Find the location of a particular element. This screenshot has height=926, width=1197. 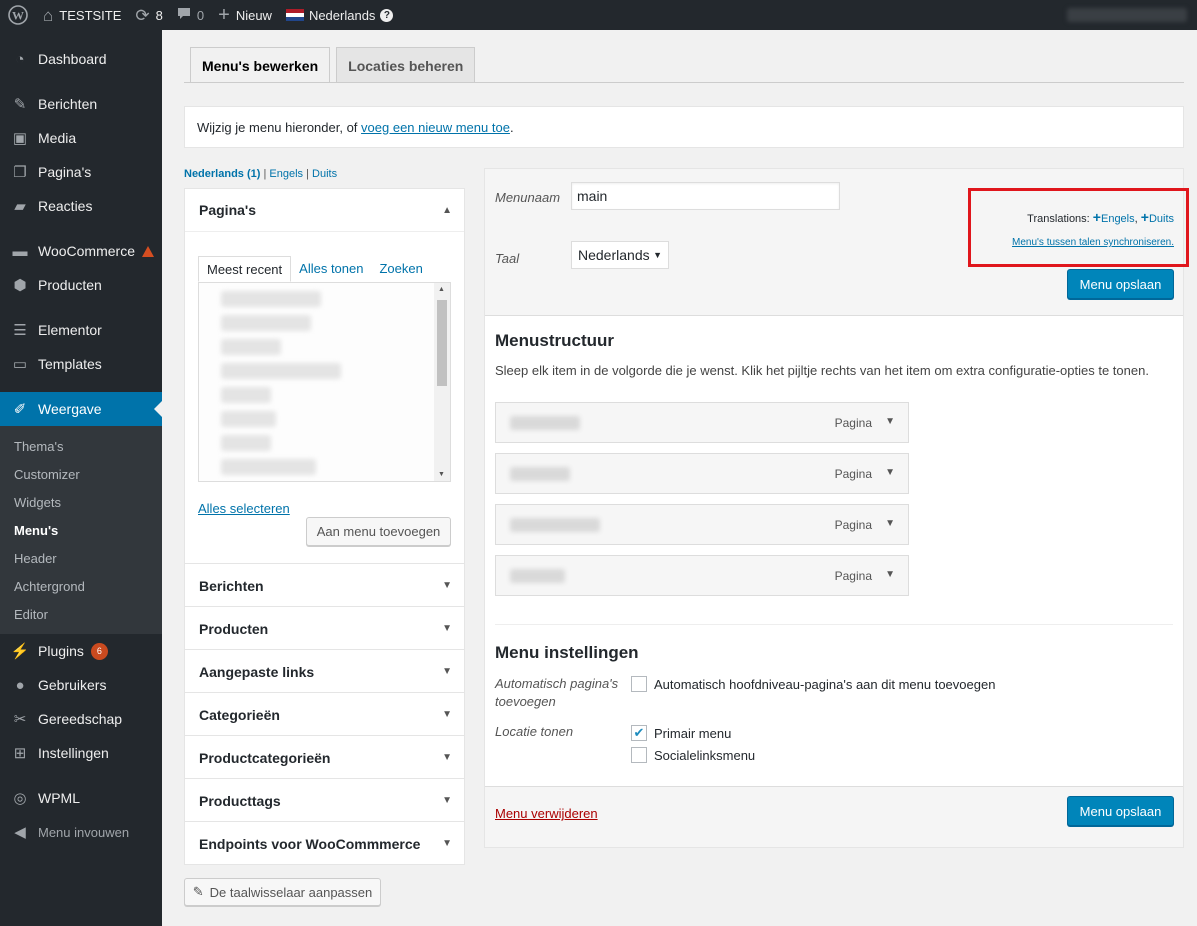

wordpress-logo-icon: W is located at coordinates (18, 15).